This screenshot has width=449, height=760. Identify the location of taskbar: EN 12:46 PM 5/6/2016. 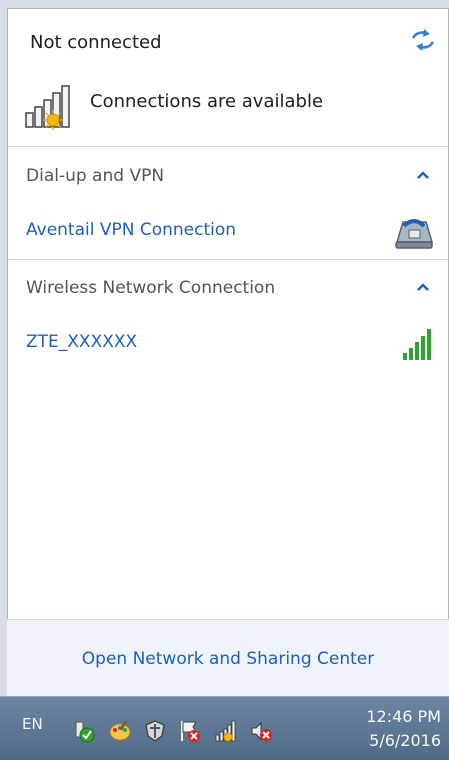
(224, 728).